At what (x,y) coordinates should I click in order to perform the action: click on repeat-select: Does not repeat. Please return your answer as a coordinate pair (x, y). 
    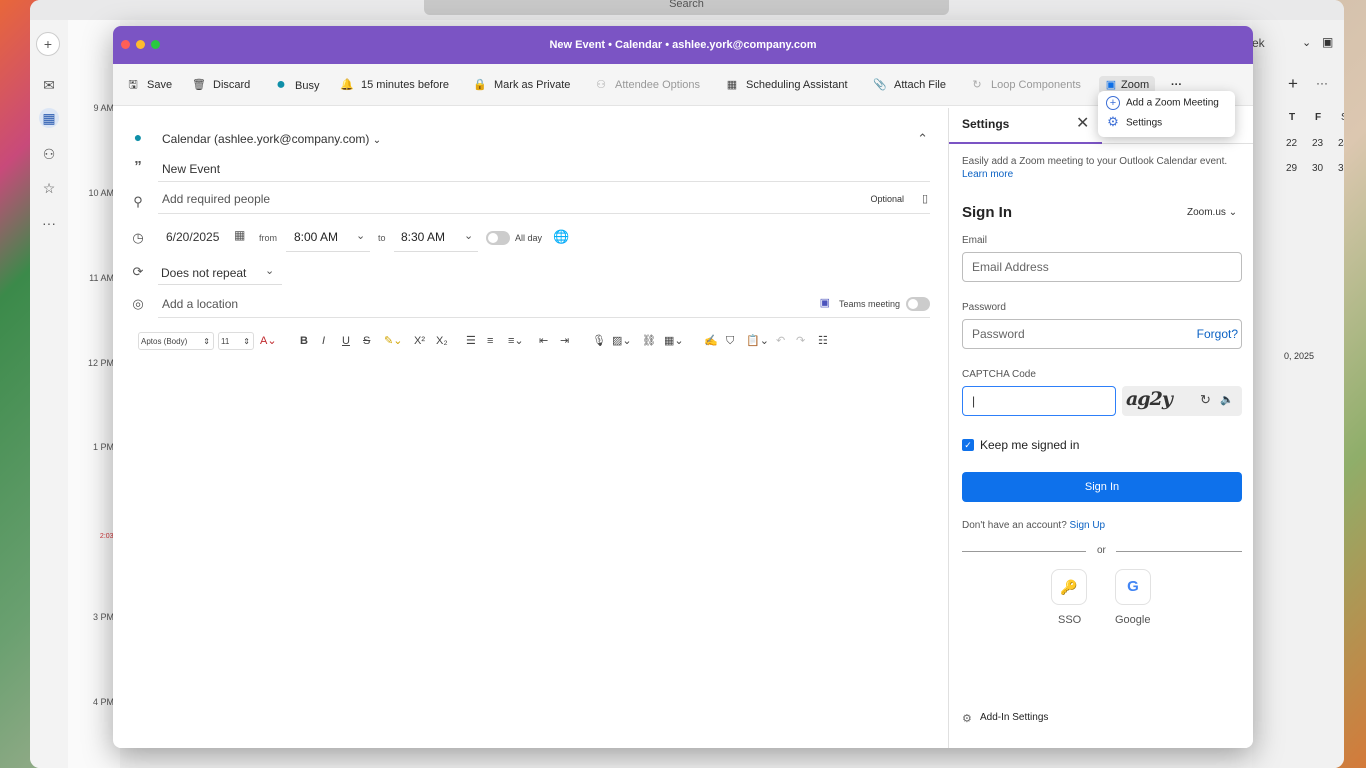
    Looking at the image, I should click on (203, 273).